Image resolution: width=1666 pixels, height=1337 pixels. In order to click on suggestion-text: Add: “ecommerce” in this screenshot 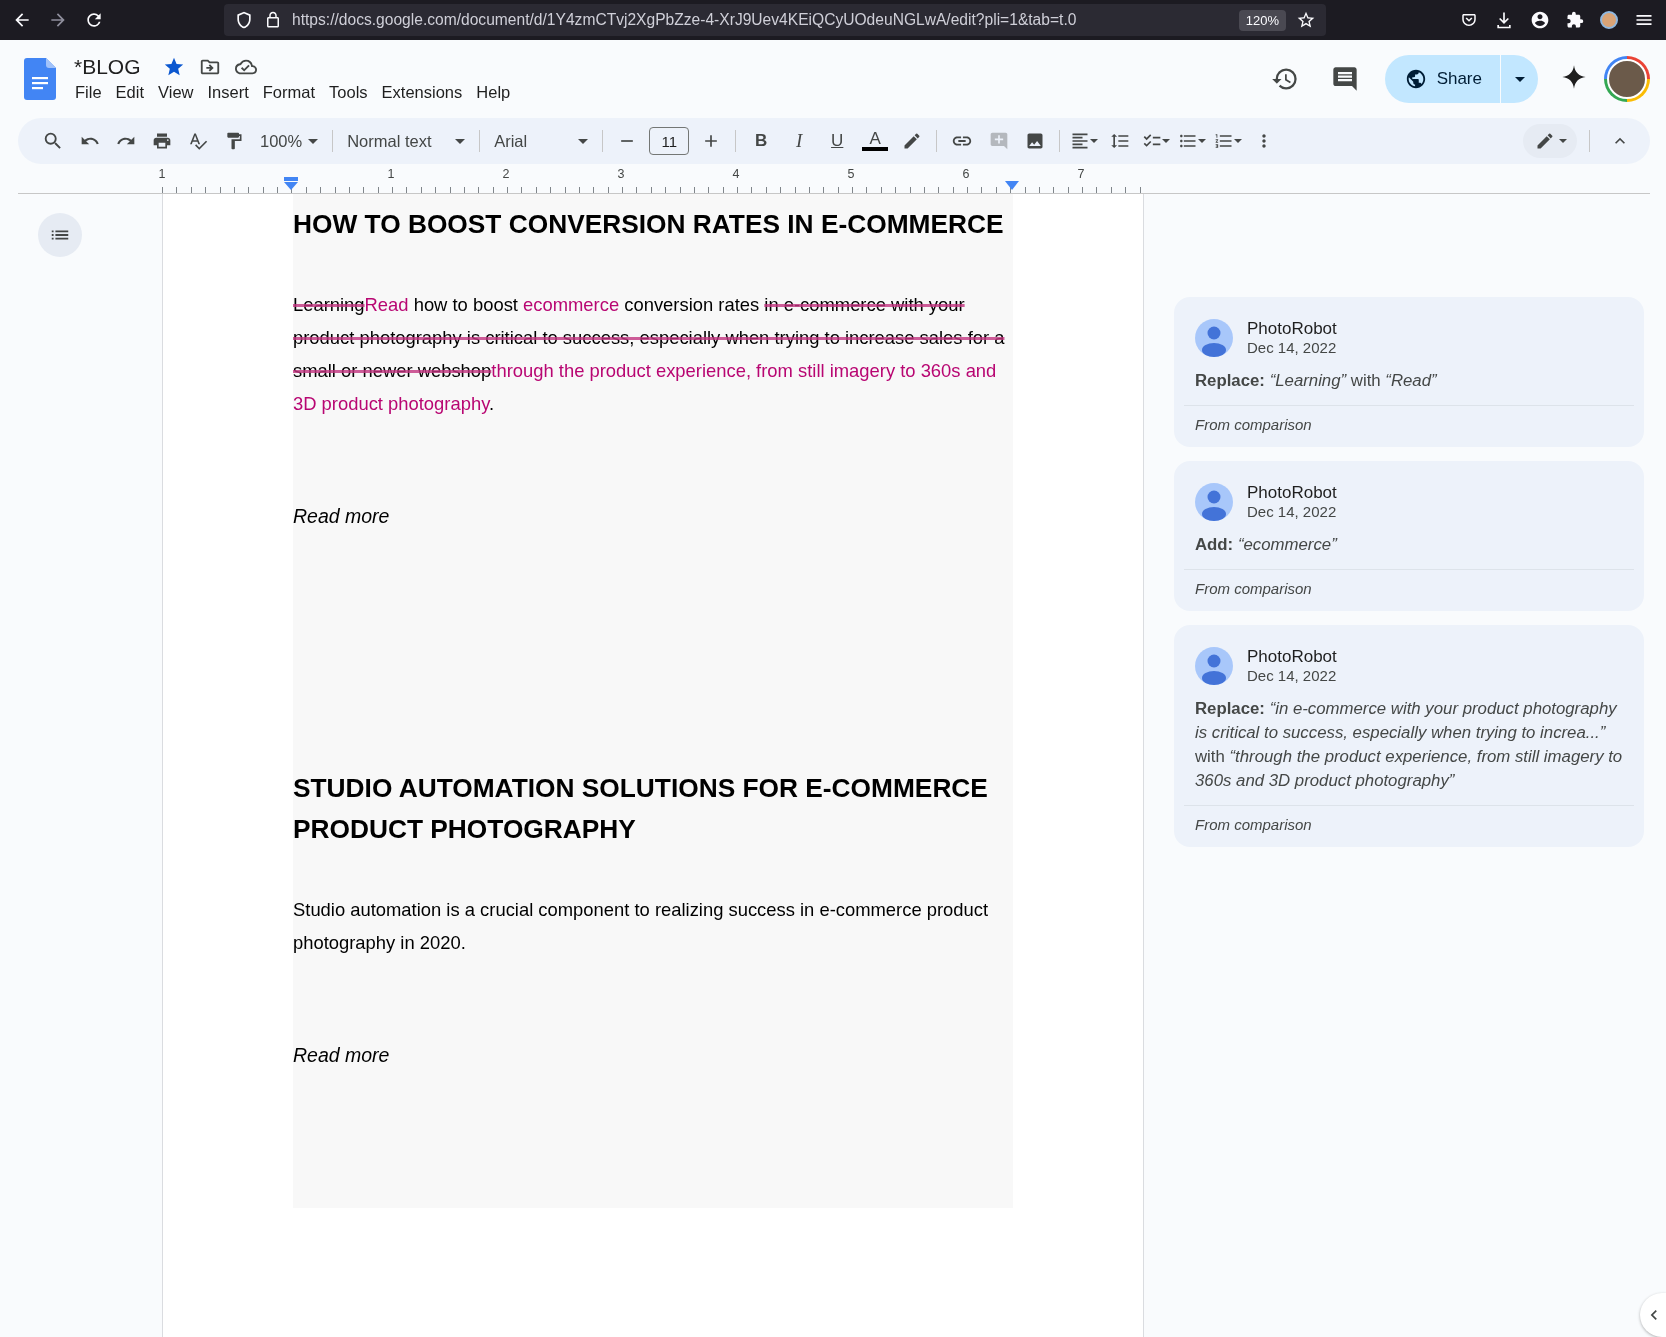, I will do `click(1267, 545)`.